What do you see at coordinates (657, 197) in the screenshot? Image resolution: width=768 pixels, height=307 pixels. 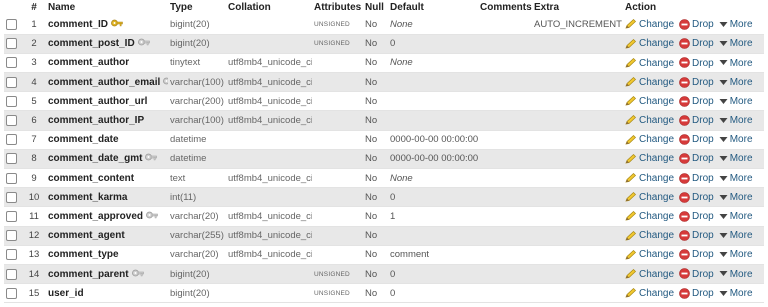 I see `change-label: Change` at bounding box center [657, 197].